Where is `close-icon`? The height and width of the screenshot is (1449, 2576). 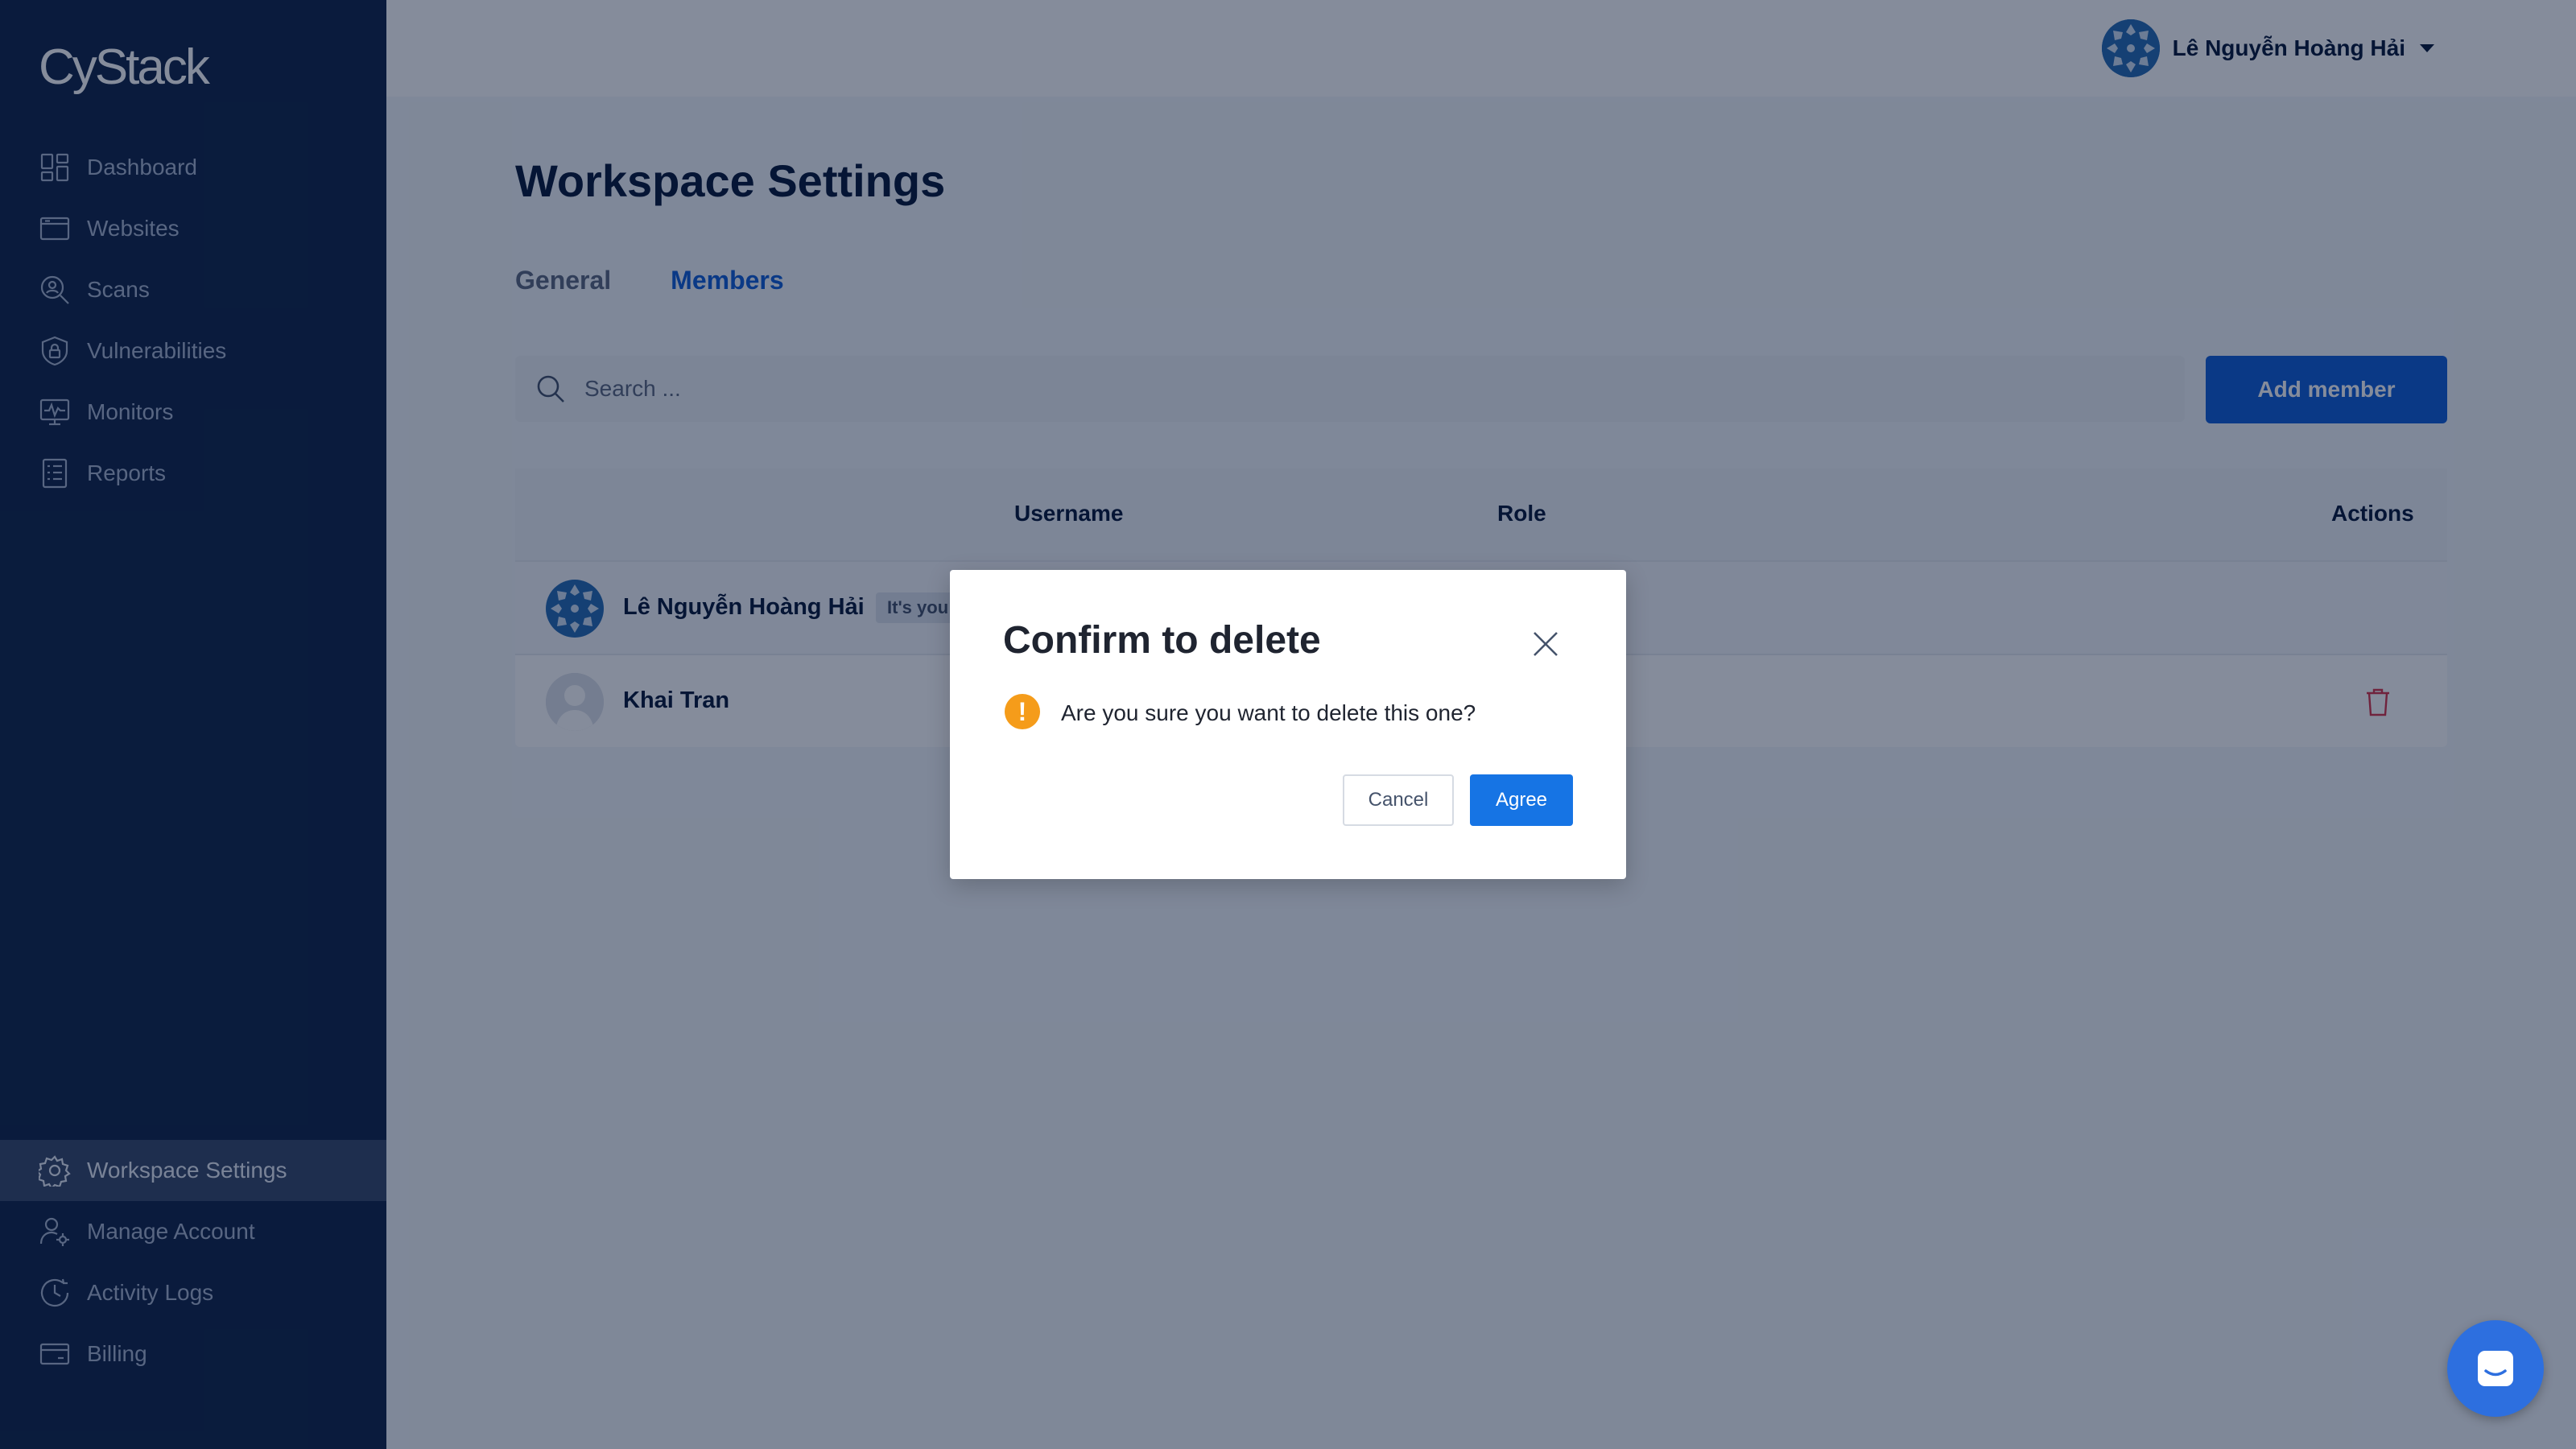
close-icon is located at coordinates (1546, 644).